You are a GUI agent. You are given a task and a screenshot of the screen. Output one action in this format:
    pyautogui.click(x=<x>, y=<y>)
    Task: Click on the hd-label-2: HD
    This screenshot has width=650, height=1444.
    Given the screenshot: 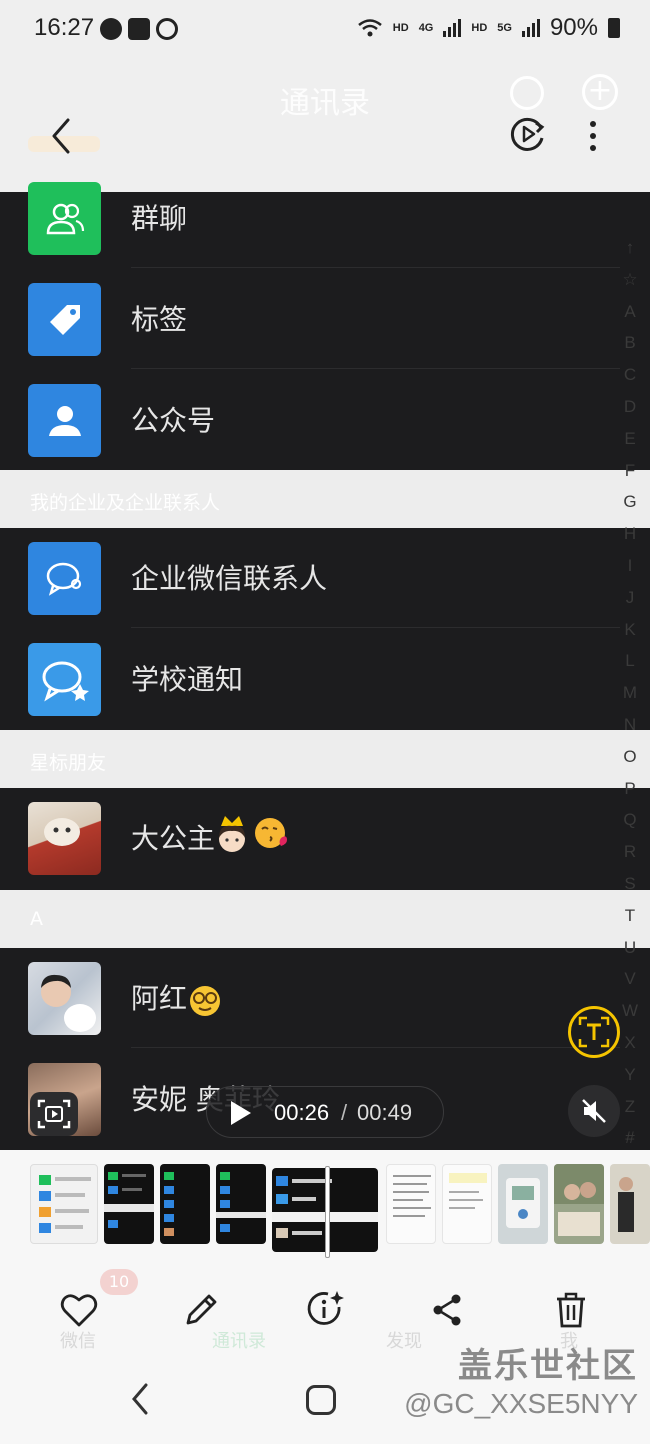 What is the action you would take?
    pyautogui.click(x=479, y=28)
    